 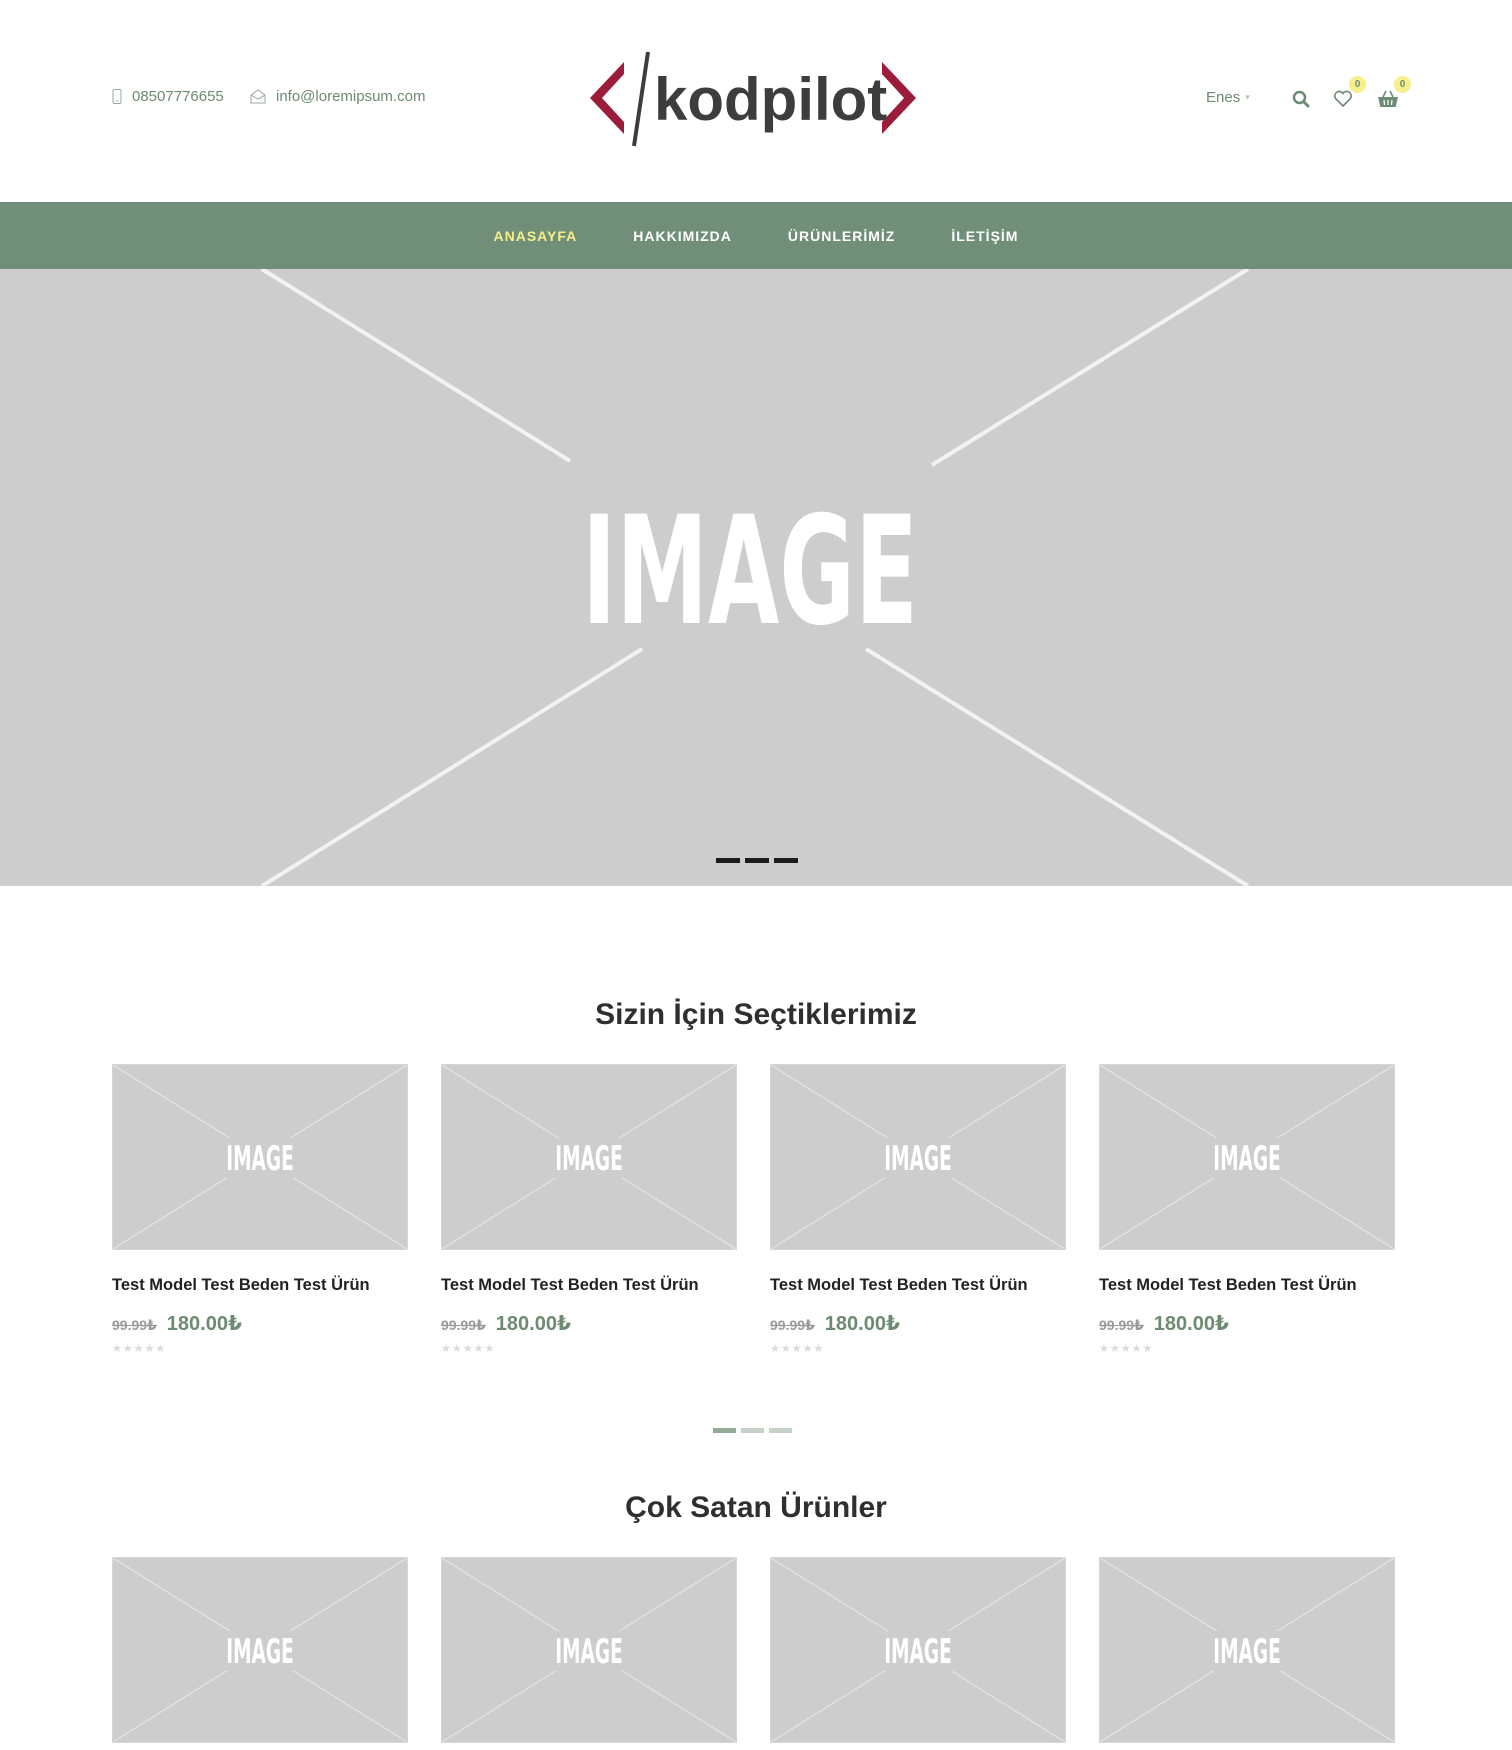 I want to click on site-logo: kodpilot, so click(x=756, y=99).